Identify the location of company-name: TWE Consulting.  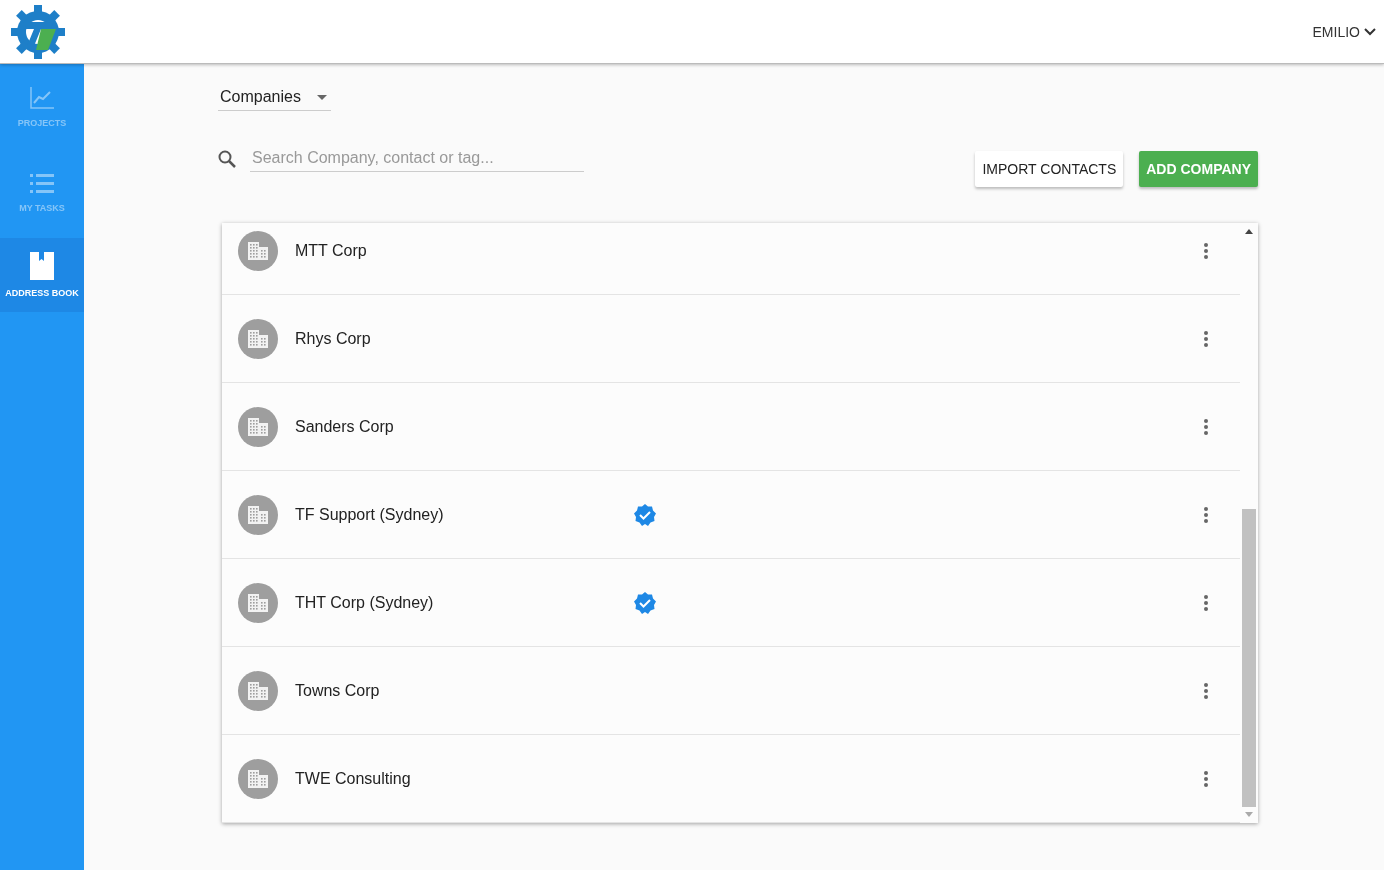
(464, 778).